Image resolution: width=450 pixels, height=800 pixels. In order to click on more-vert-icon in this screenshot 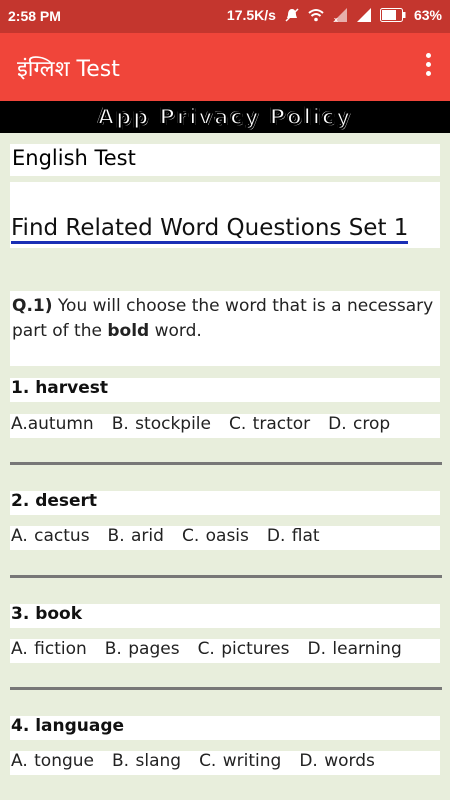, I will do `click(428, 67)`.